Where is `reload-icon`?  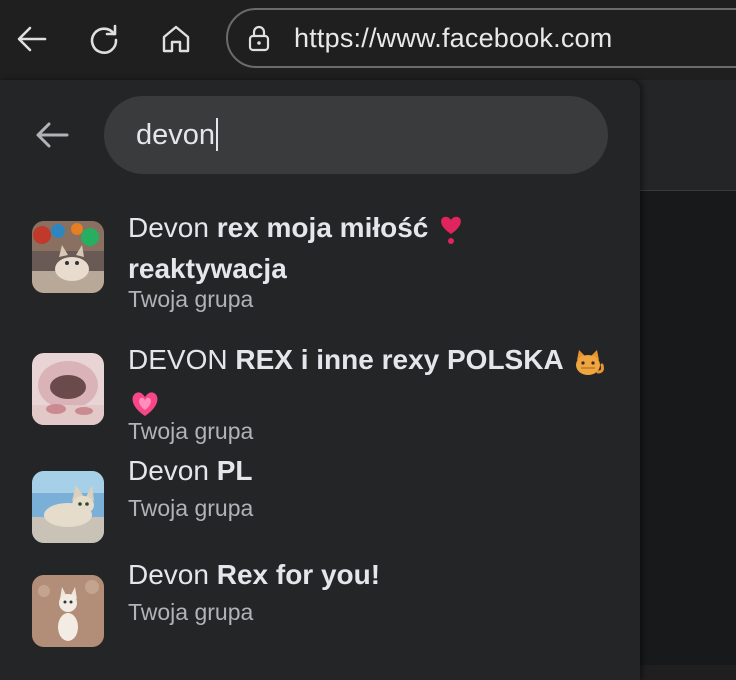 reload-icon is located at coordinates (104, 39).